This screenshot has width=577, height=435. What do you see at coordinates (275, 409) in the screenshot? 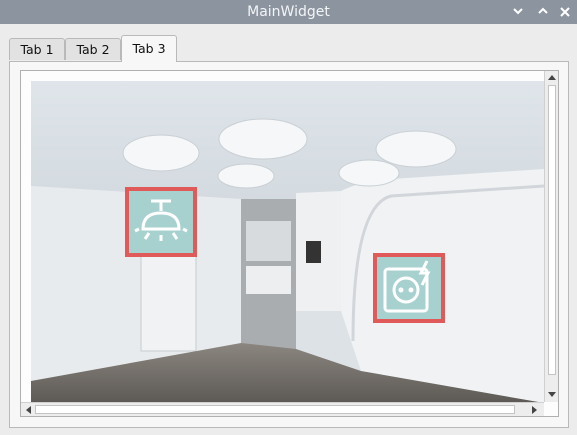
I see `horizontal-scroll-thumb` at bounding box center [275, 409].